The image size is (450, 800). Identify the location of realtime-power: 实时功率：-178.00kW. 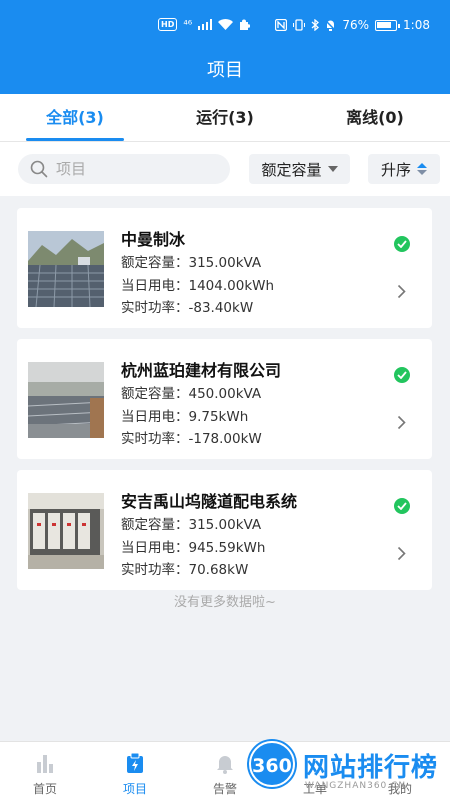
(191, 439).